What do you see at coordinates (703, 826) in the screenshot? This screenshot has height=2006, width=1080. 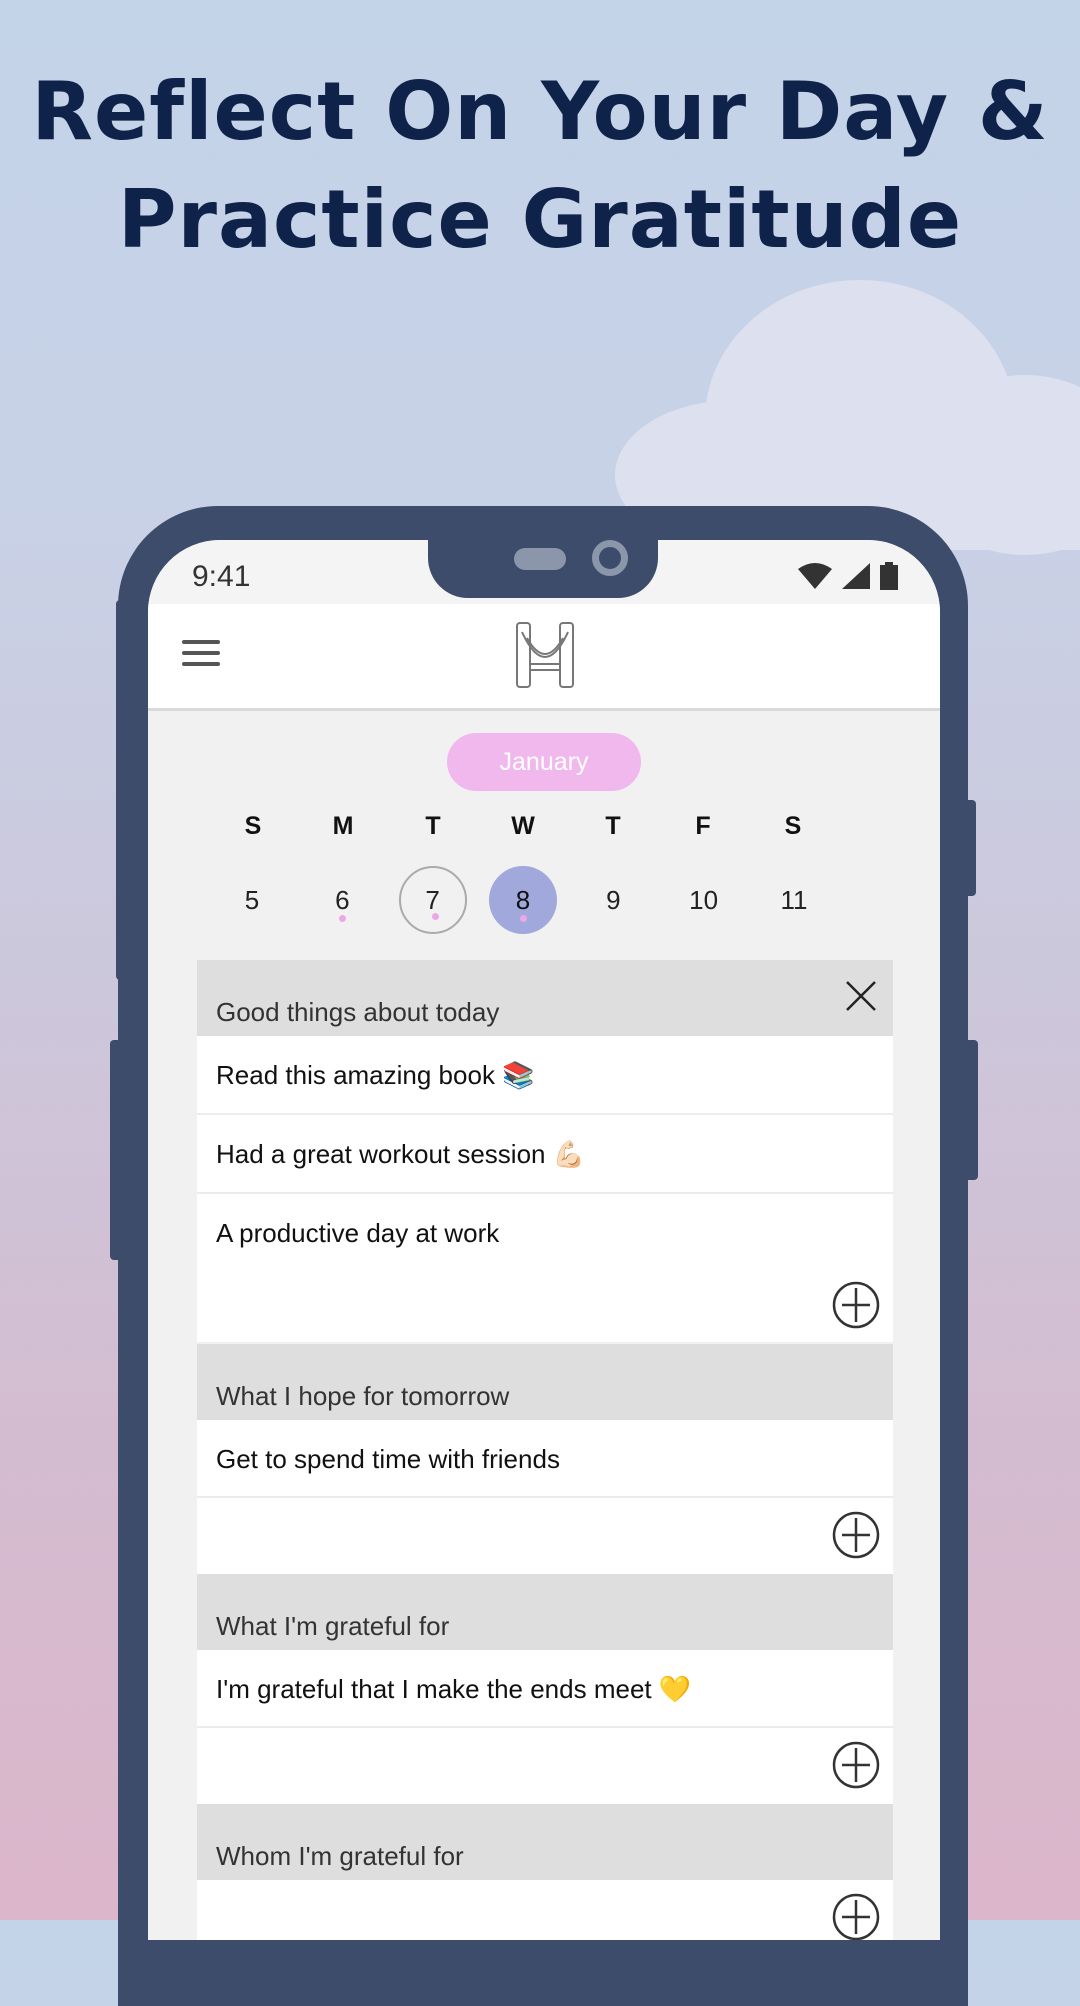 I see `weekday-label: F` at bounding box center [703, 826].